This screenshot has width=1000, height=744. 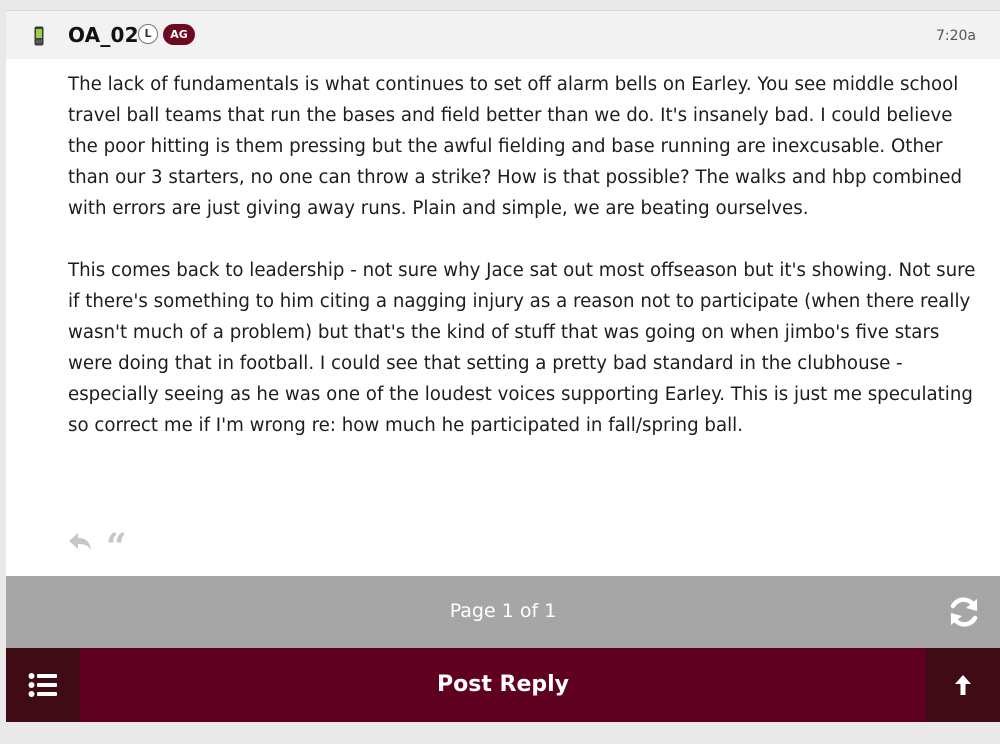 I want to click on page-indicator: Page 1 of 1, so click(x=503, y=611).